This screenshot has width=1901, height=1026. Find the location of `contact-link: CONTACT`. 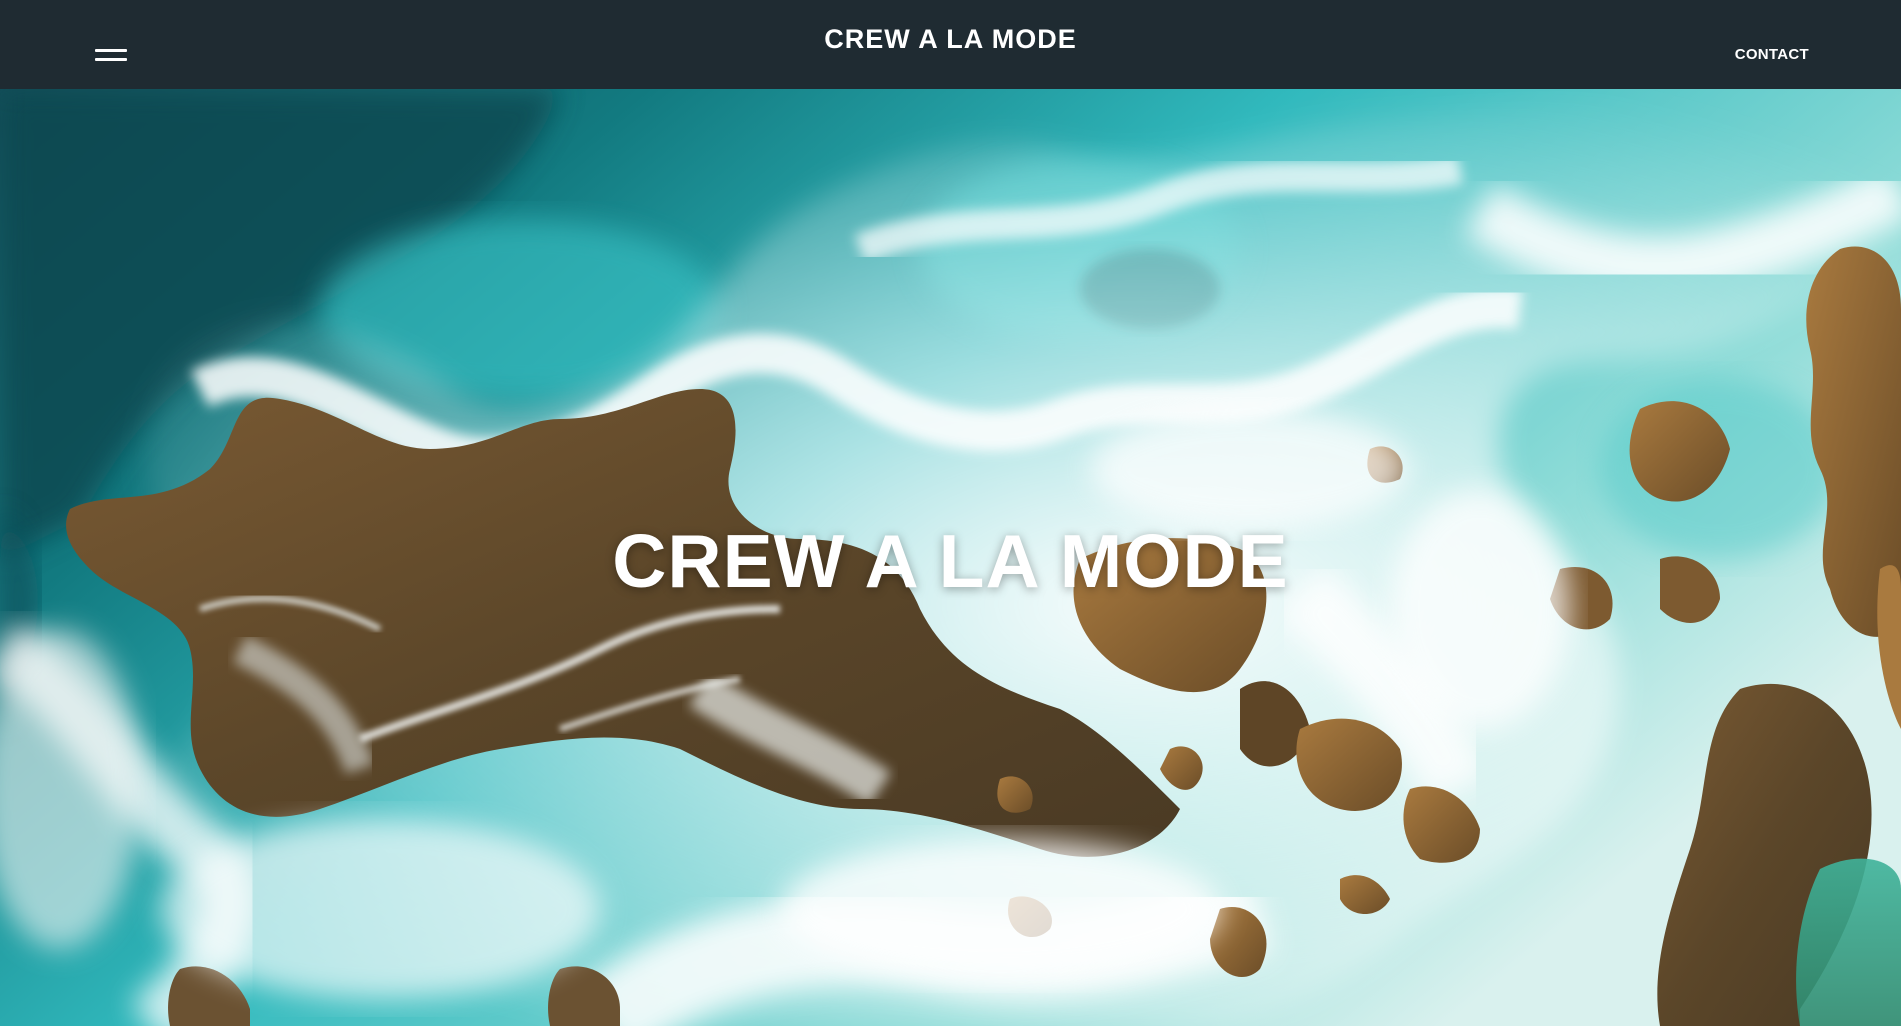

contact-link: CONTACT is located at coordinates (1772, 54).